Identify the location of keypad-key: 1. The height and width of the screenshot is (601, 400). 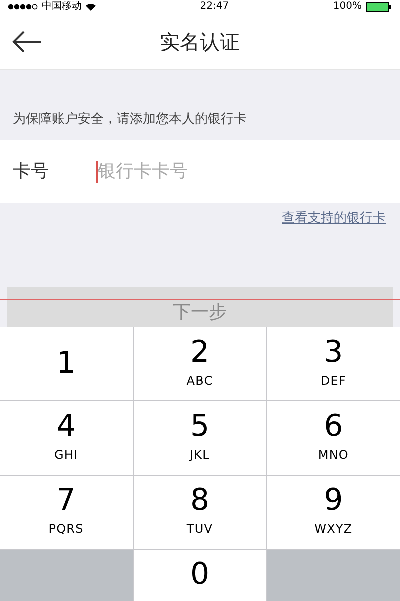
(66, 363).